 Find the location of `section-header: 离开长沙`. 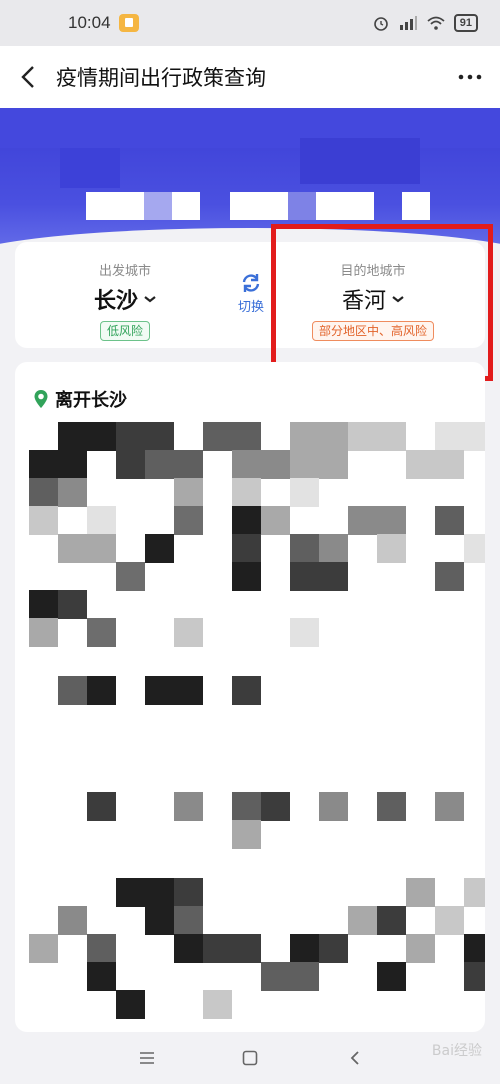

section-header: 离开长沙 is located at coordinates (80, 399).